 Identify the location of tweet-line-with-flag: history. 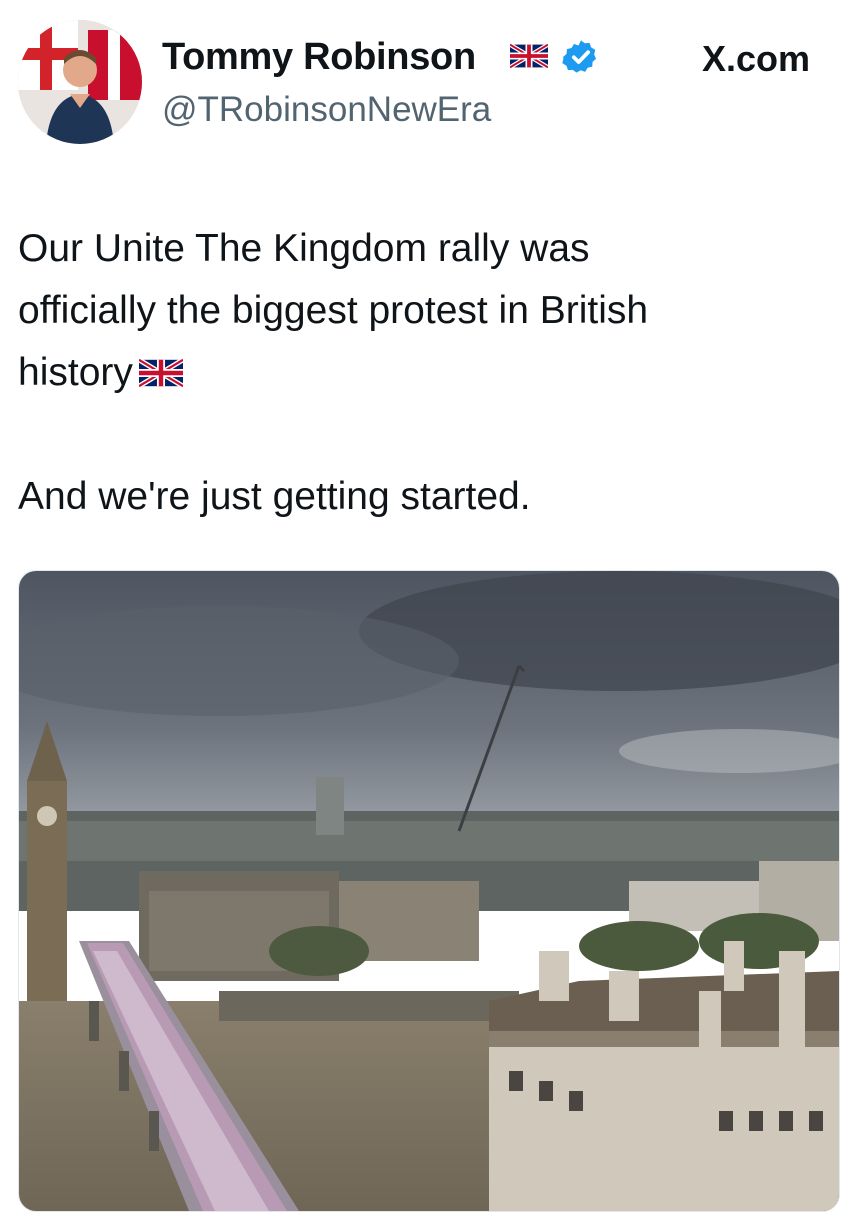
(418, 373).